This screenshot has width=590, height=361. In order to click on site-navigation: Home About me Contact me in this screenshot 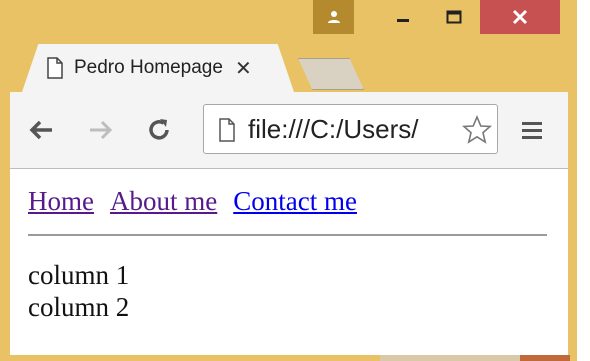, I will do `click(200, 201)`.